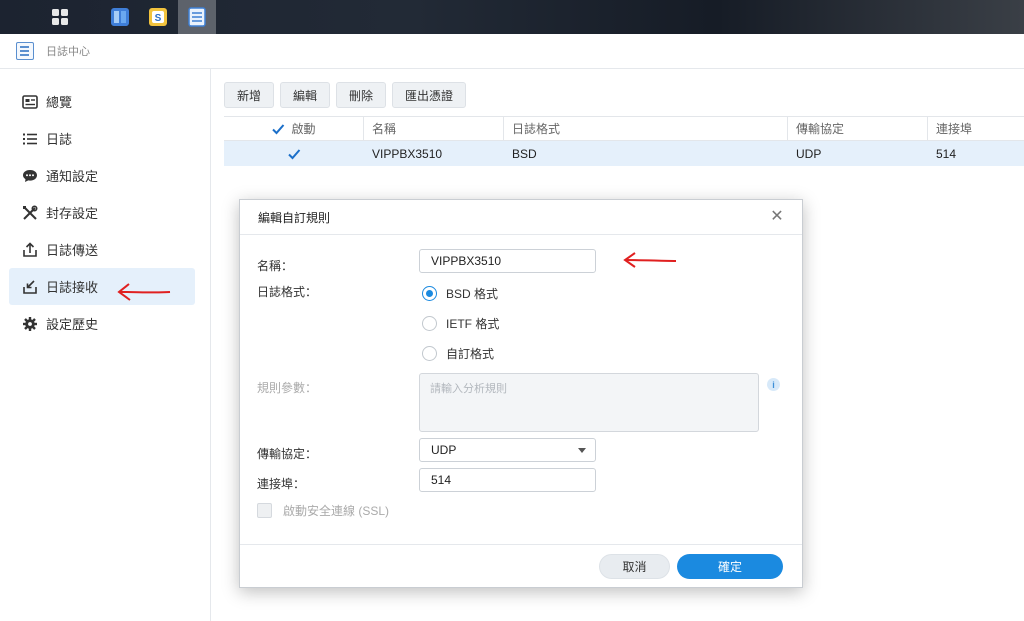 This screenshot has height=621, width=1024. I want to click on port-label: 連接埠：, so click(281, 484).